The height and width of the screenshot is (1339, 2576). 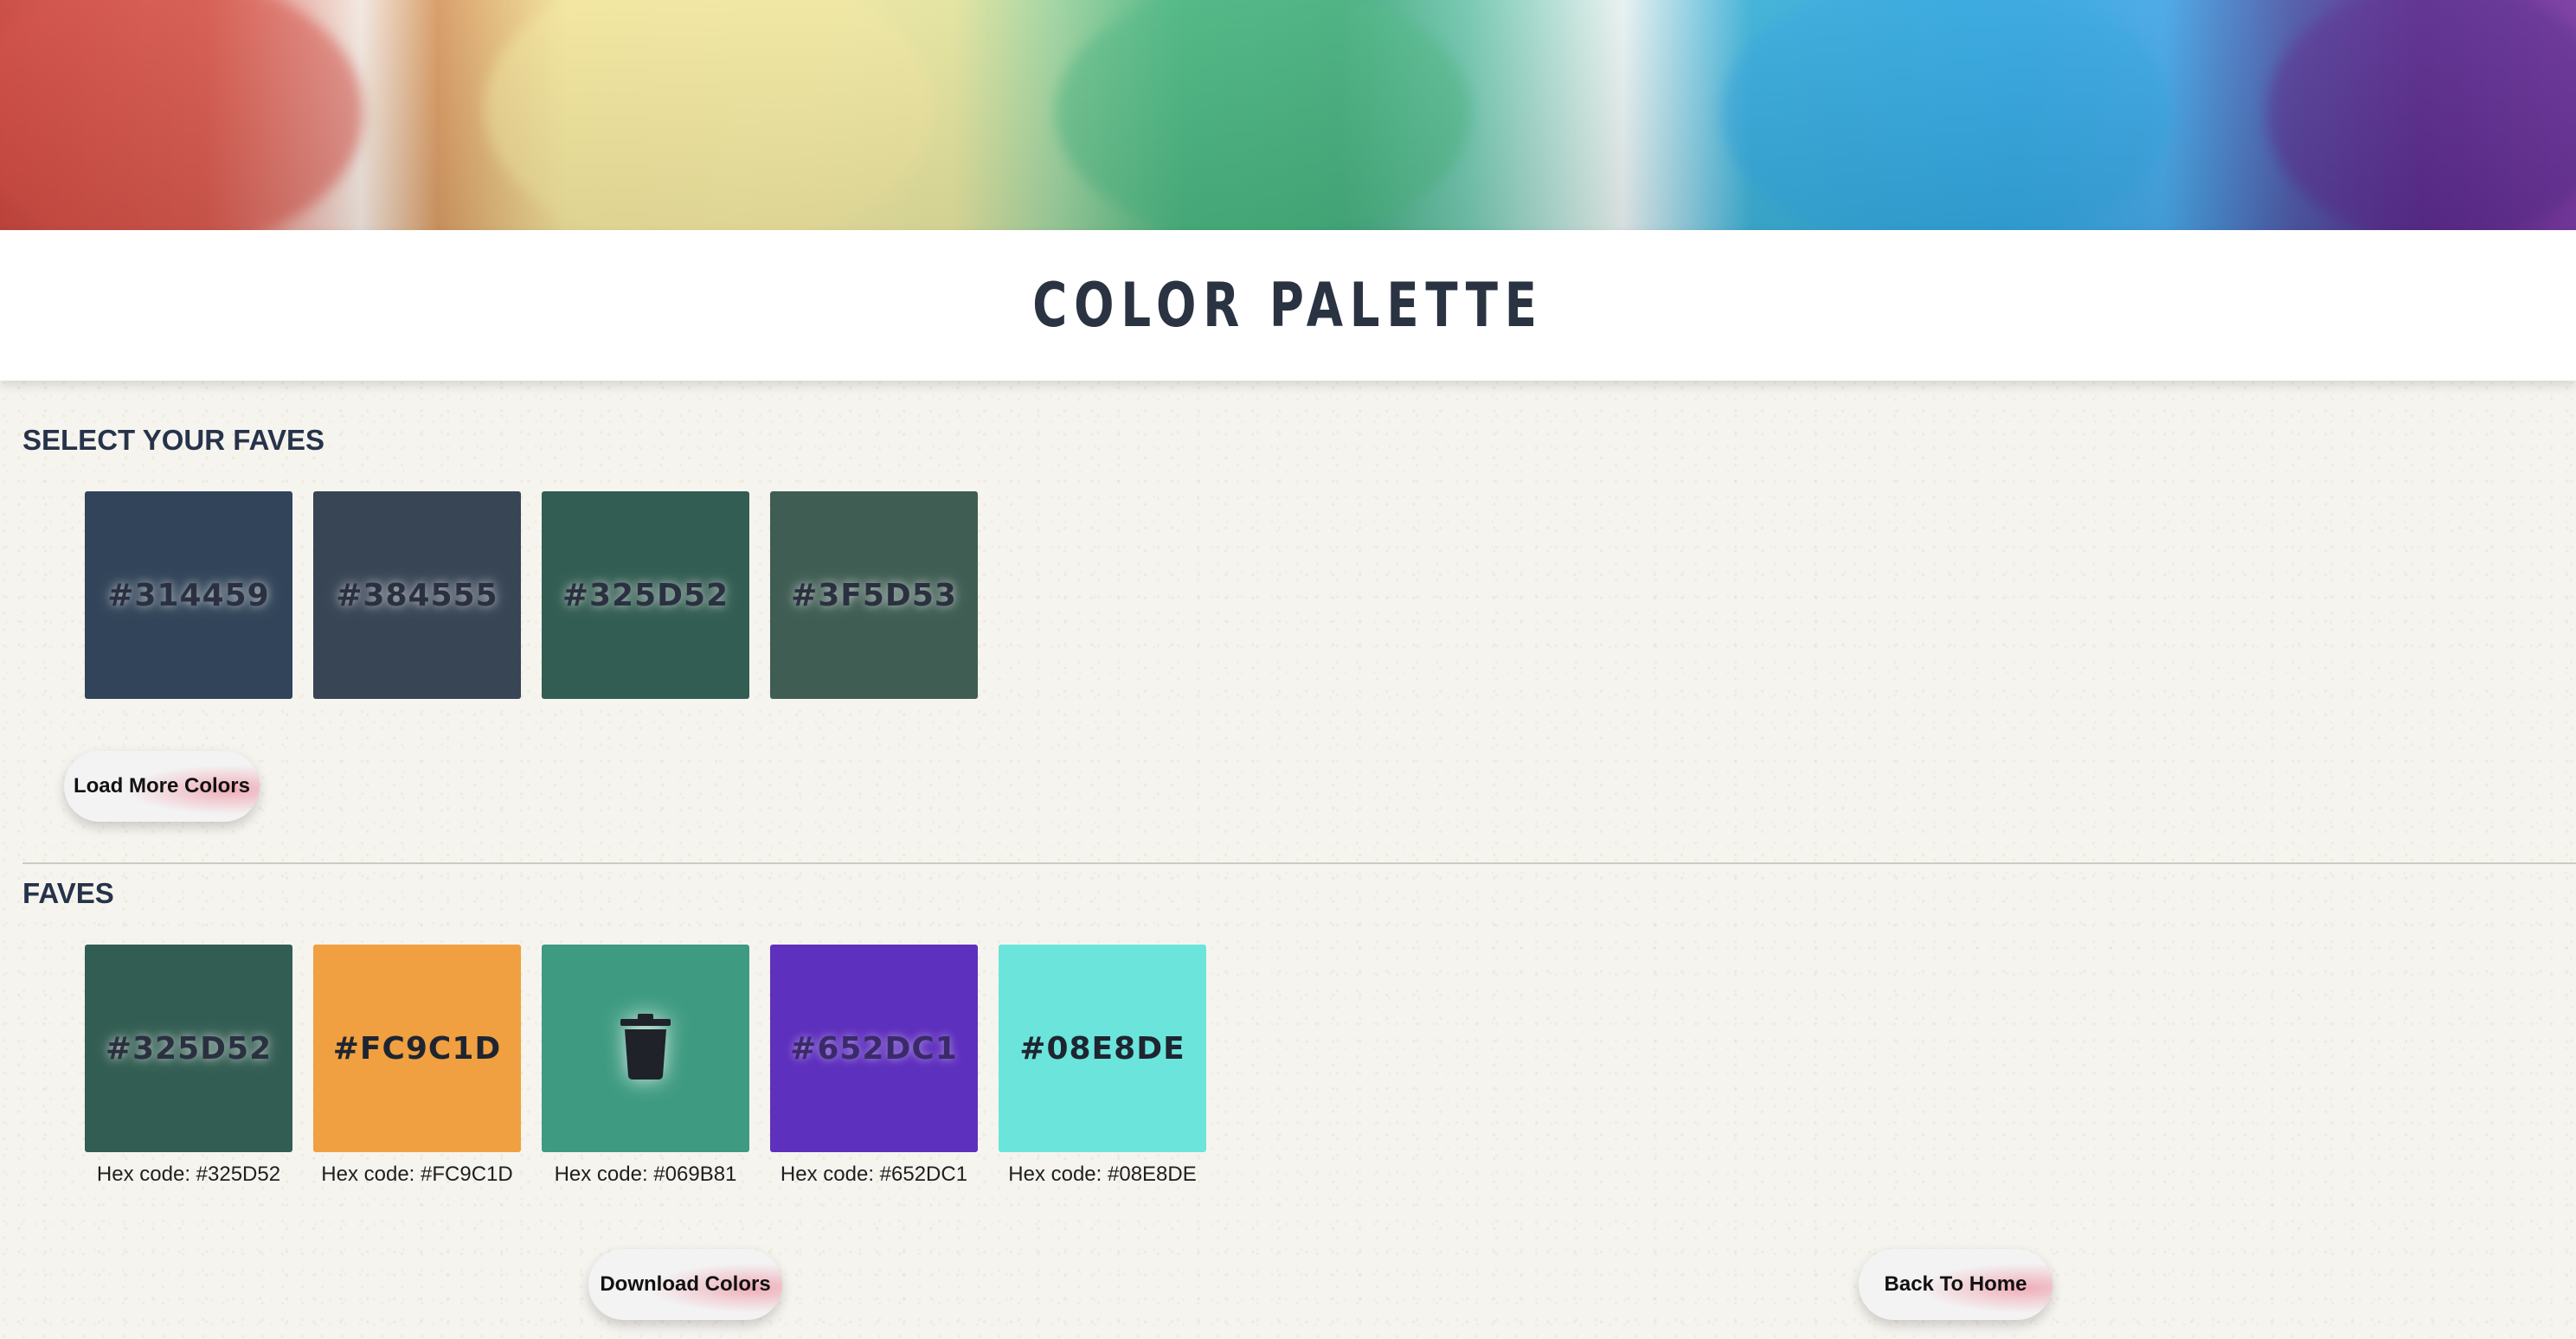 I want to click on fave-swatch: #652DC1, so click(x=874, y=1048).